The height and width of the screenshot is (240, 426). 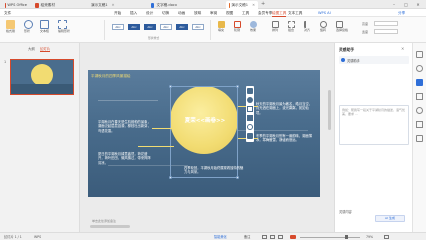 I want to click on width-input, so click(x=386, y=31).